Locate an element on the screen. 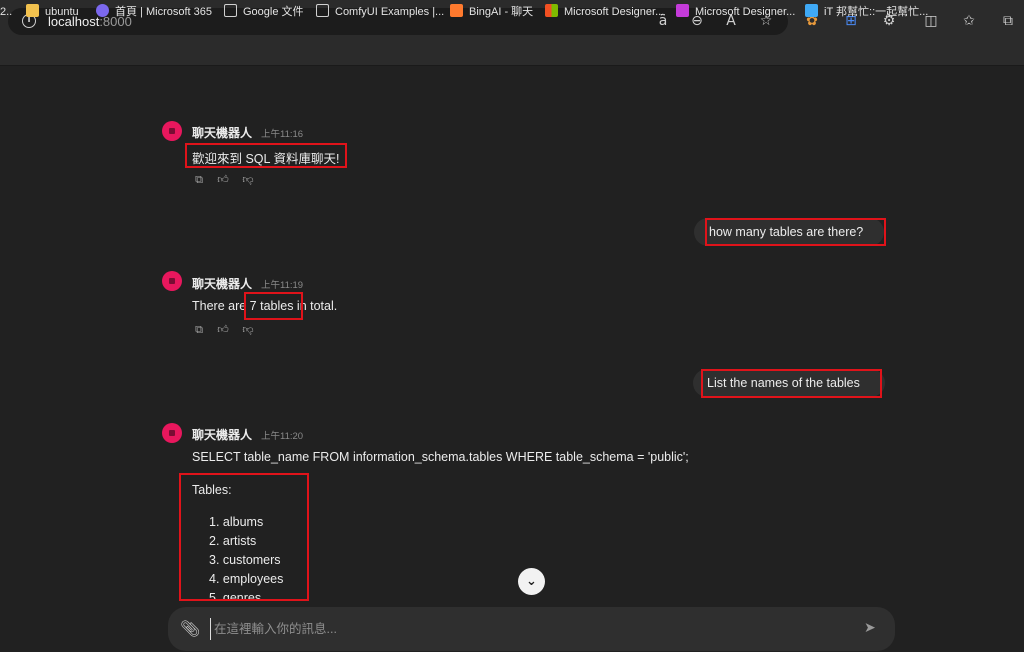  folder-icon is located at coordinates (32, 10).